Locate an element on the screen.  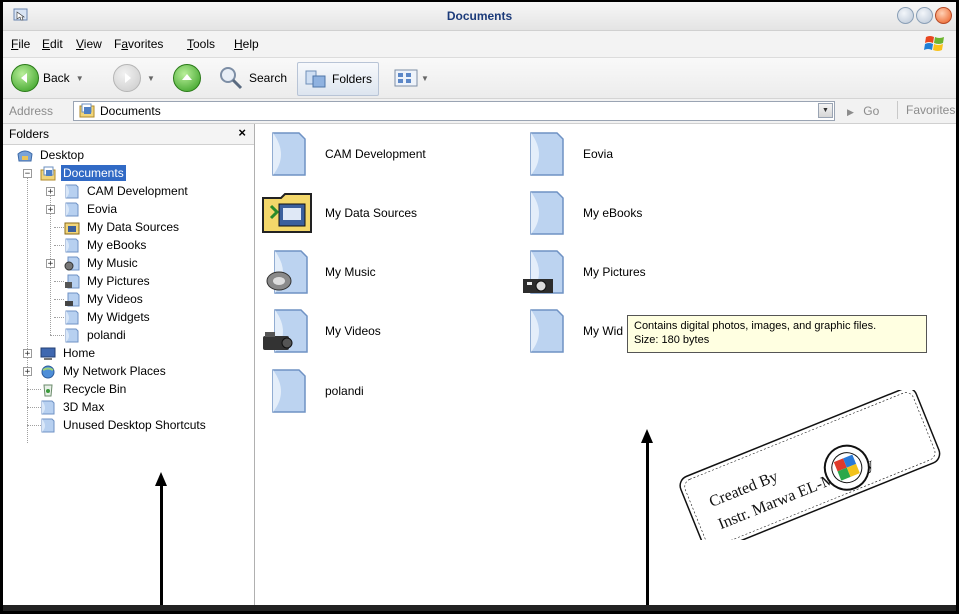
collapse-documents-icon: − is located at coordinates (27, 174).